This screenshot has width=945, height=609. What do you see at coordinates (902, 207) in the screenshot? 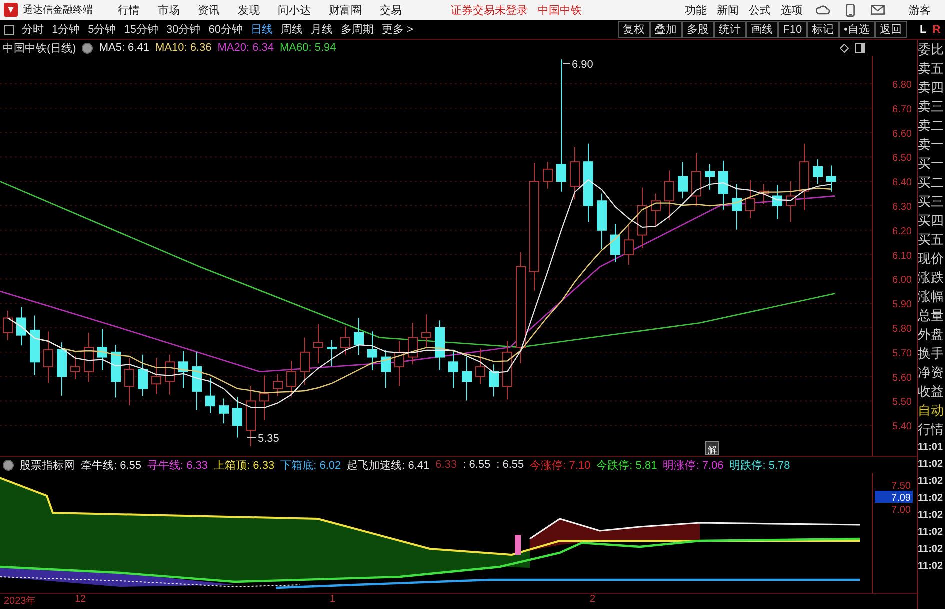
I see `price-axis-label: 6.30` at bounding box center [902, 207].